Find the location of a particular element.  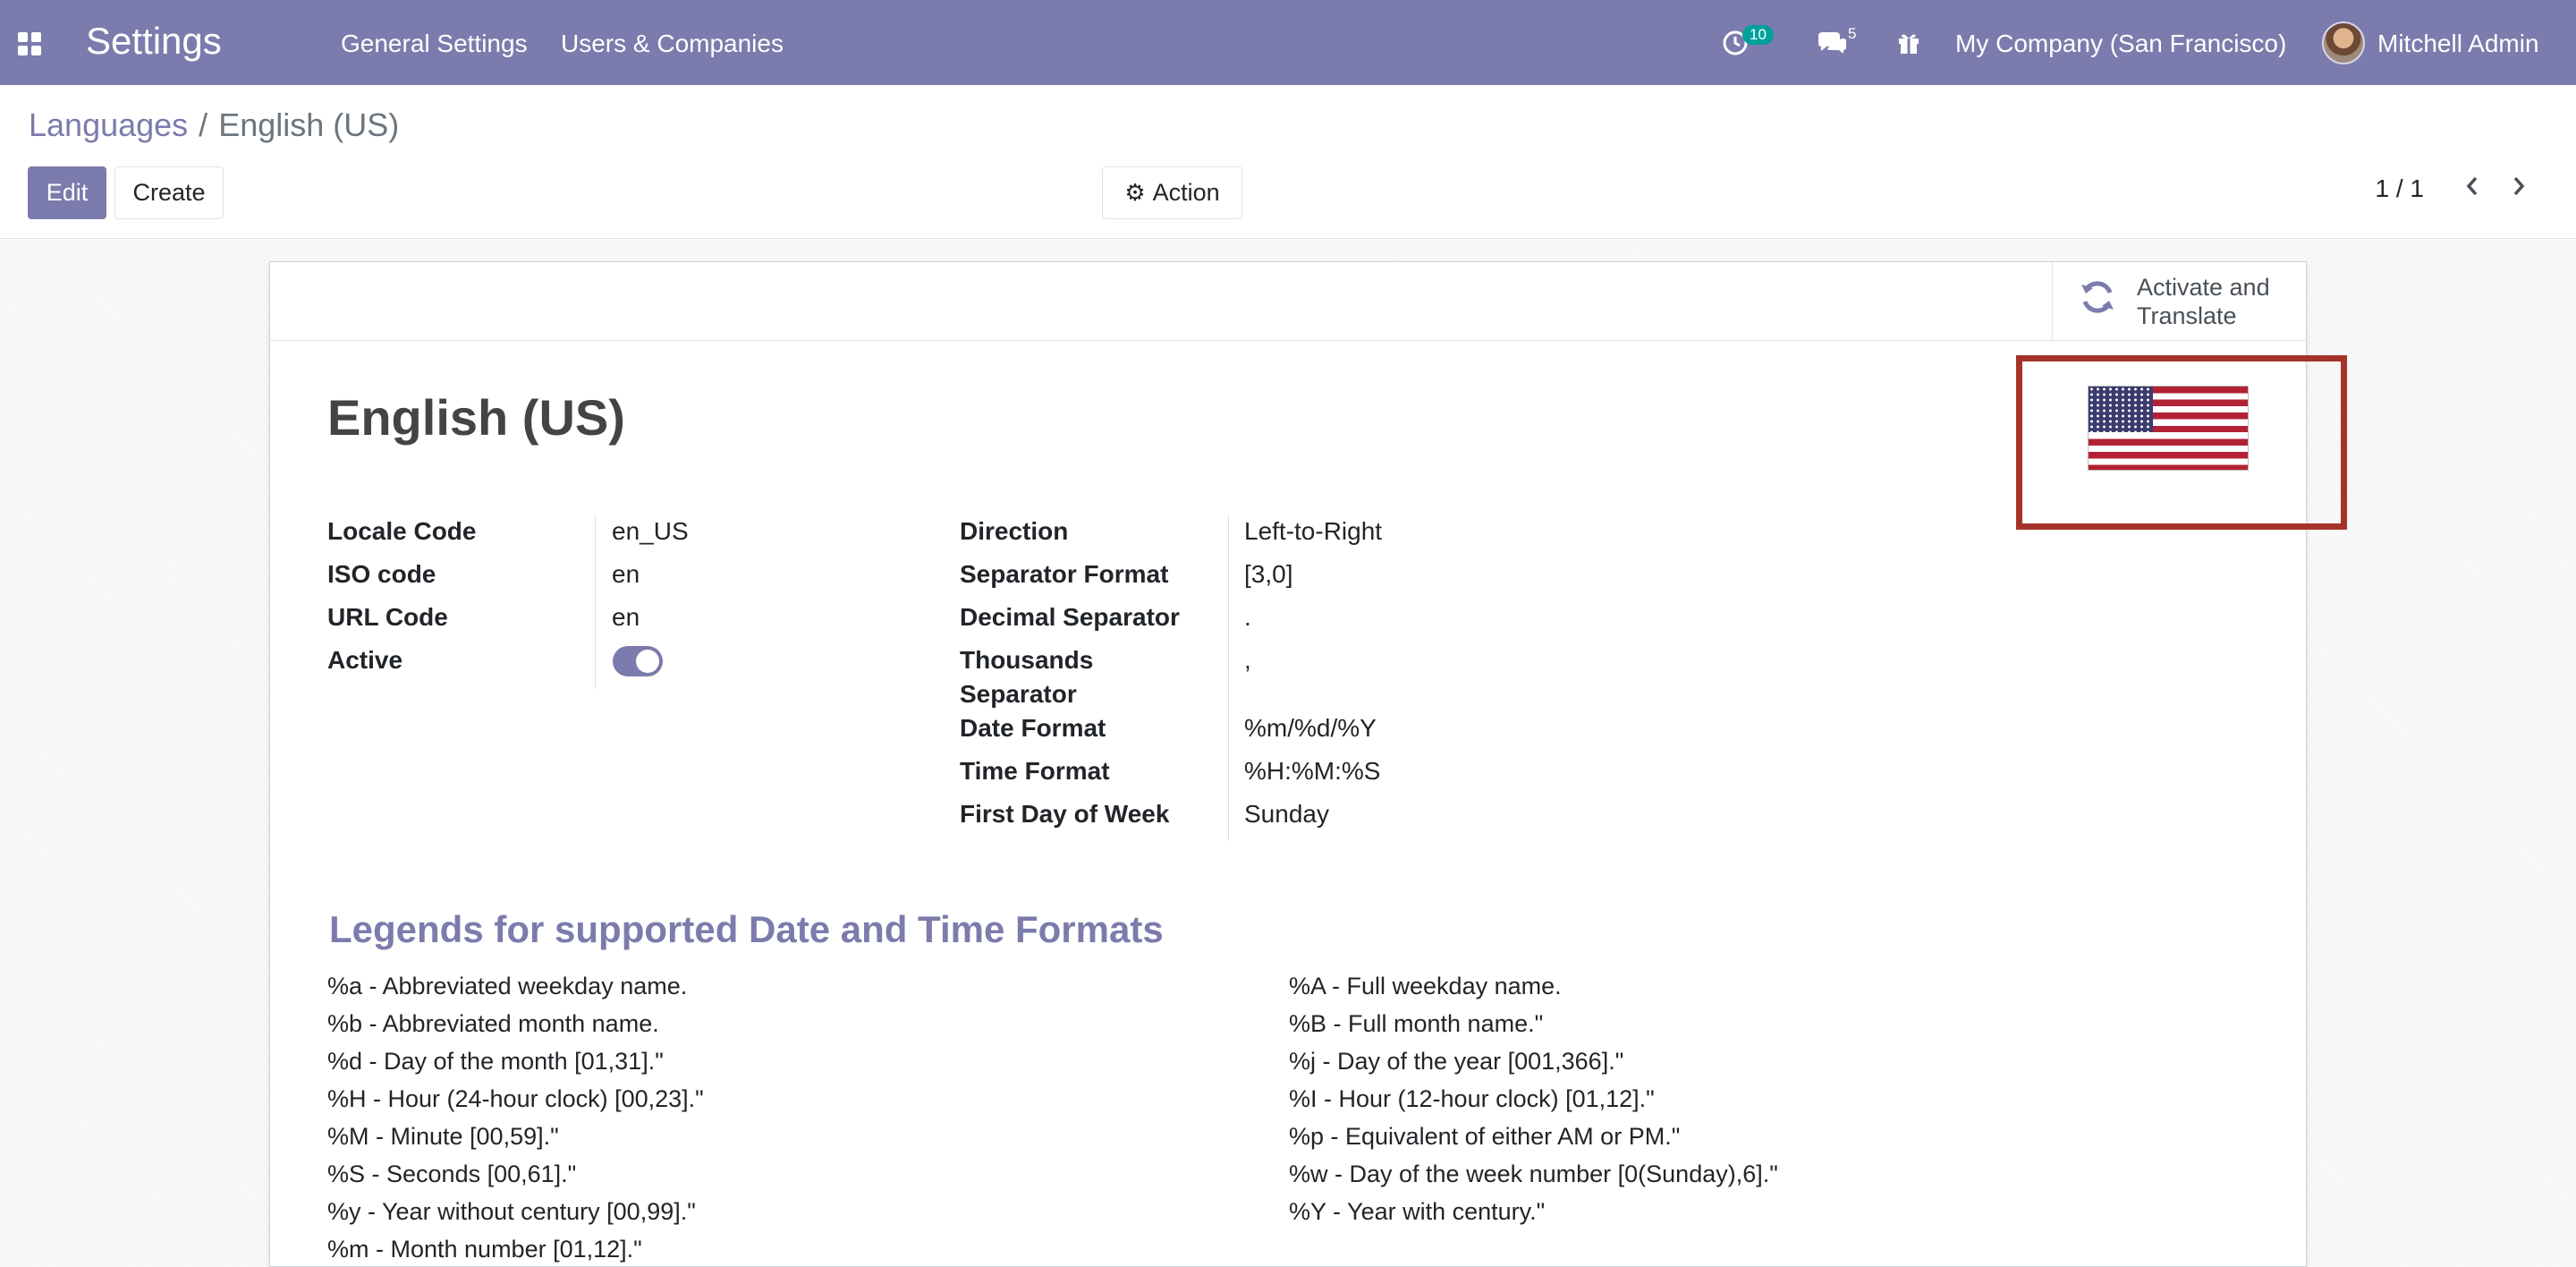

legend-item: %d - Day of the month [01,31]." is located at coordinates (495, 1062).